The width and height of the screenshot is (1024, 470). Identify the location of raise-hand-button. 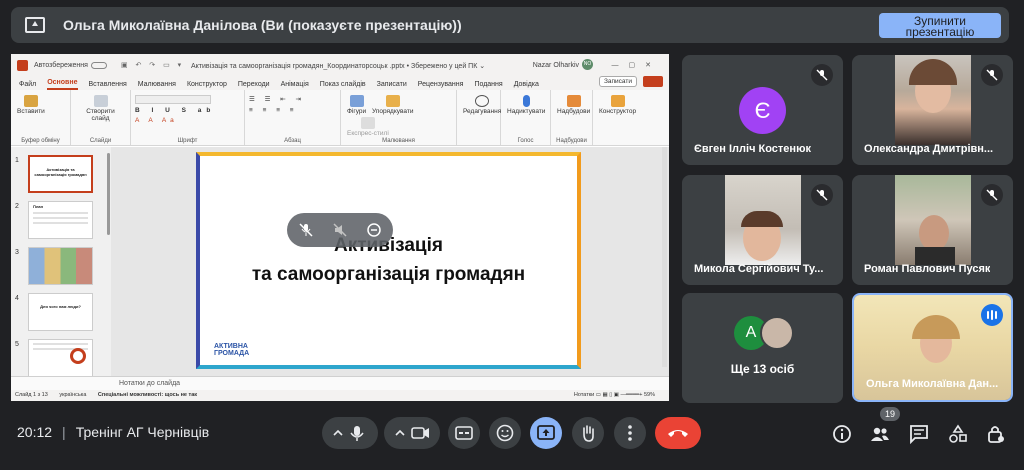
(588, 433).